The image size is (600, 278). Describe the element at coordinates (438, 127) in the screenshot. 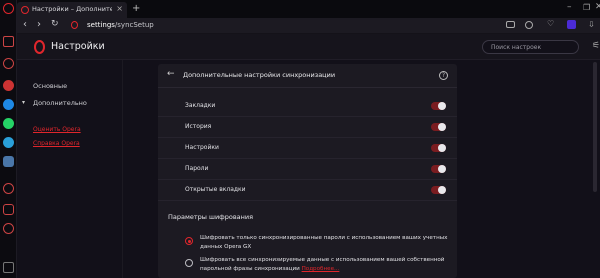

I see `history-toggle` at that location.